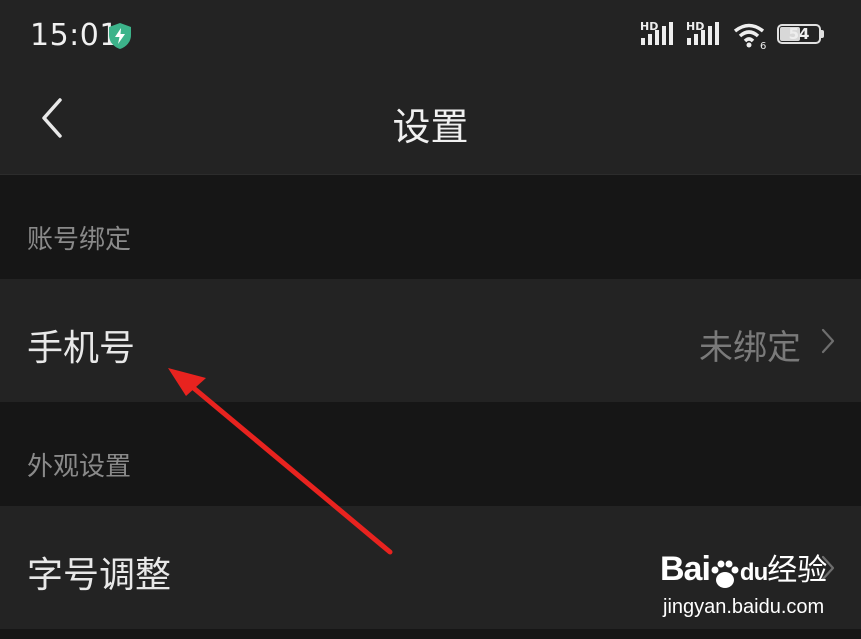  What do you see at coordinates (744, 607) in the screenshot?
I see `watermark-url: jingyan.baidu.com` at bounding box center [744, 607].